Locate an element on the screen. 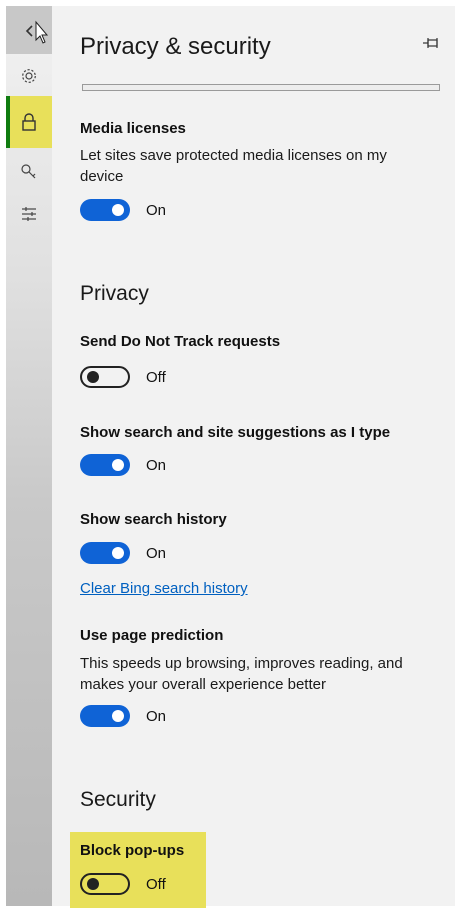 The image size is (461, 912). clear-bing-history-link: Clear Bing search history is located at coordinates (164, 588).